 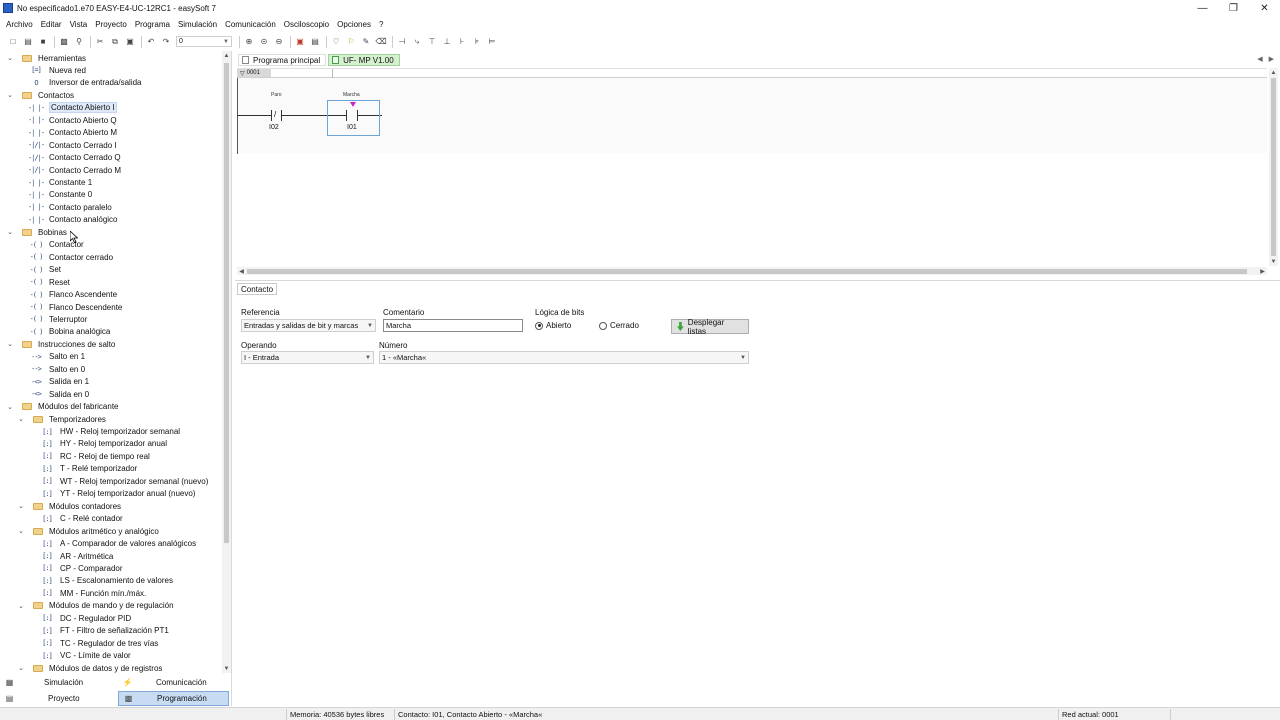 I want to click on tree-item-yt-reloj-temporizador-anual-nuevo: [:] YT - Reloj temporizador anual (nuevo), so click(x=110, y=494).